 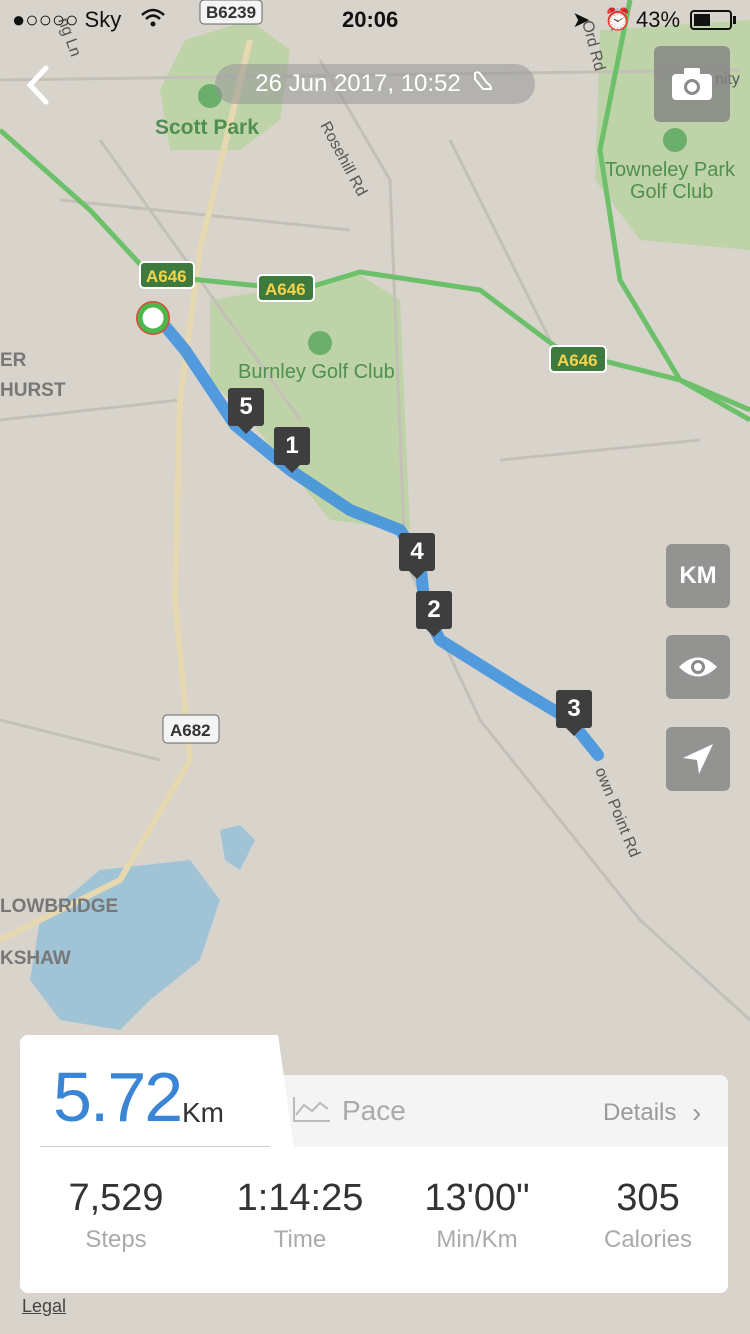 I want to click on label-golf-club: Golf Club, so click(x=671, y=192).